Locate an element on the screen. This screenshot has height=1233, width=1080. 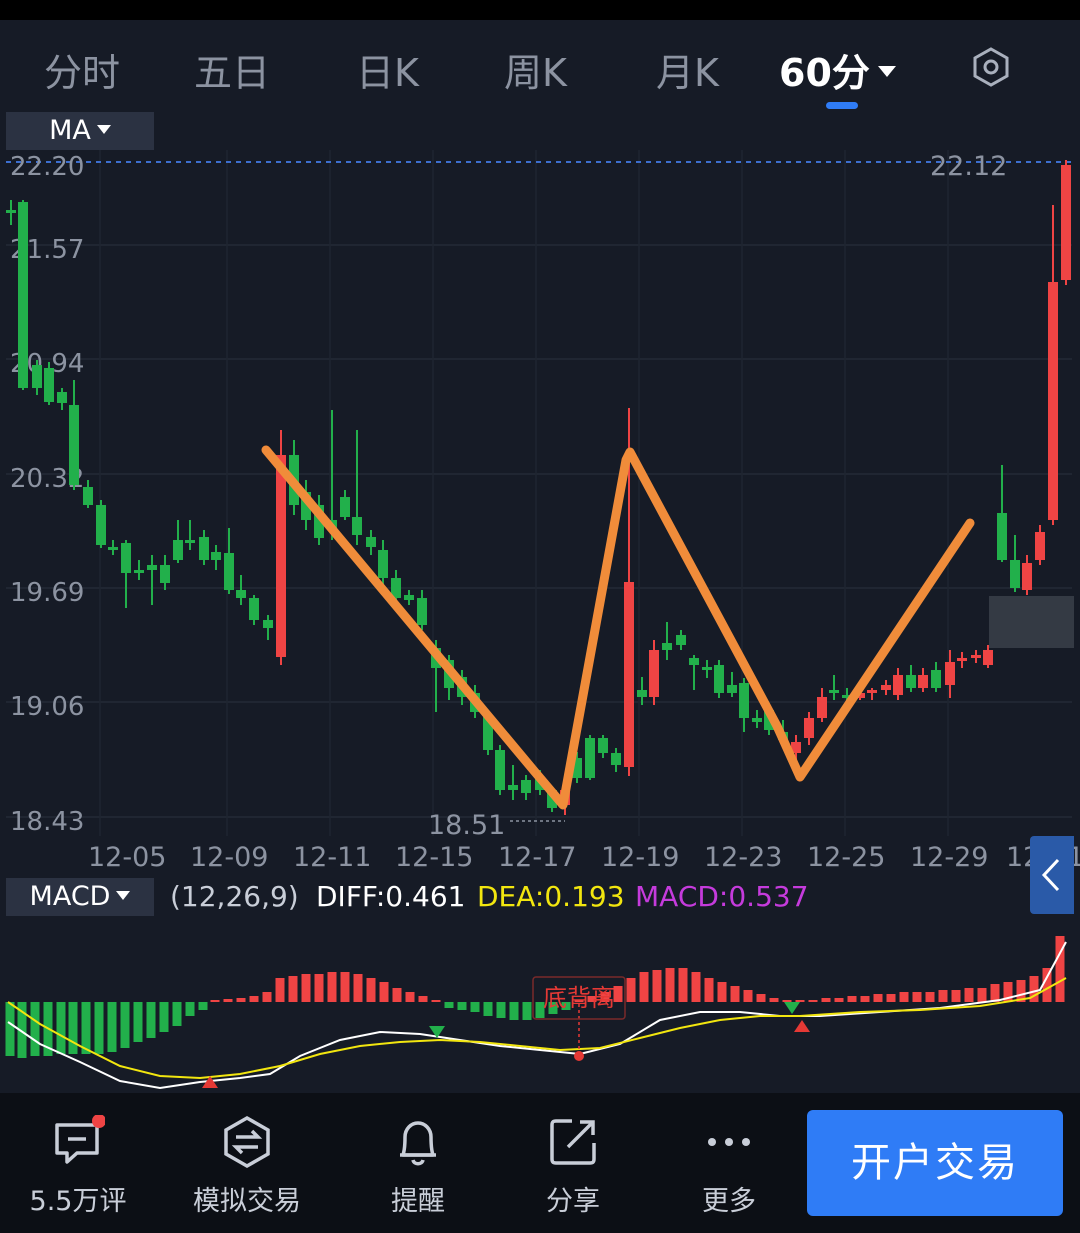
more-button: 更多 is located at coordinates (729, 1163).